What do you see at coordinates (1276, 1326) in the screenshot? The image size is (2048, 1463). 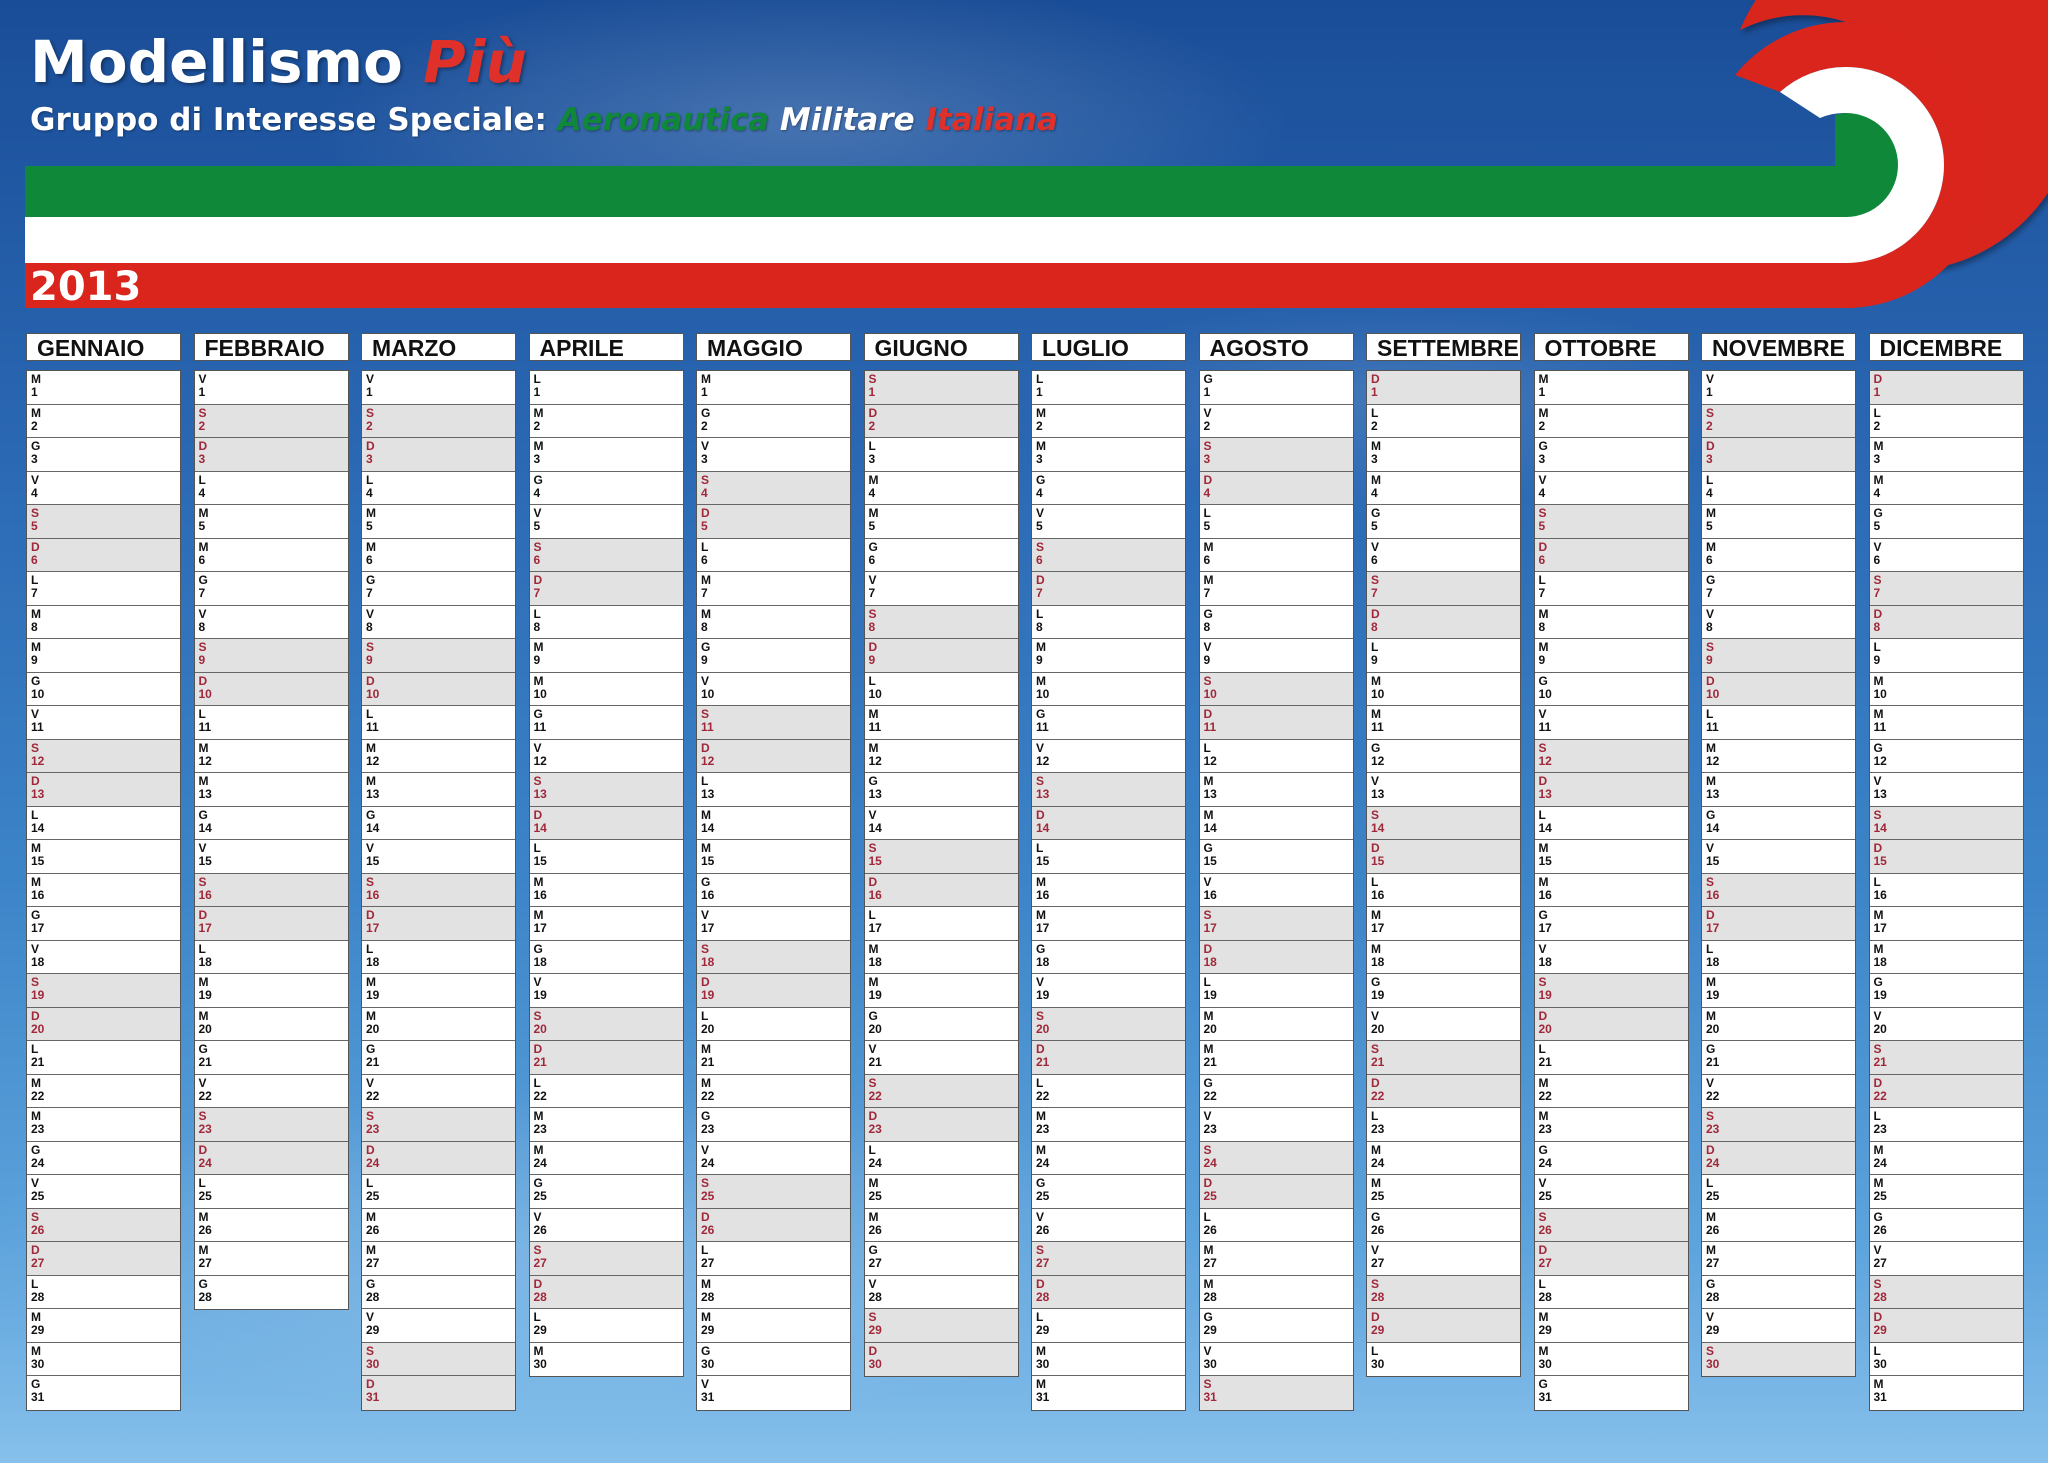 I see `day-cell: G 29` at bounding box center [1276, 1326].